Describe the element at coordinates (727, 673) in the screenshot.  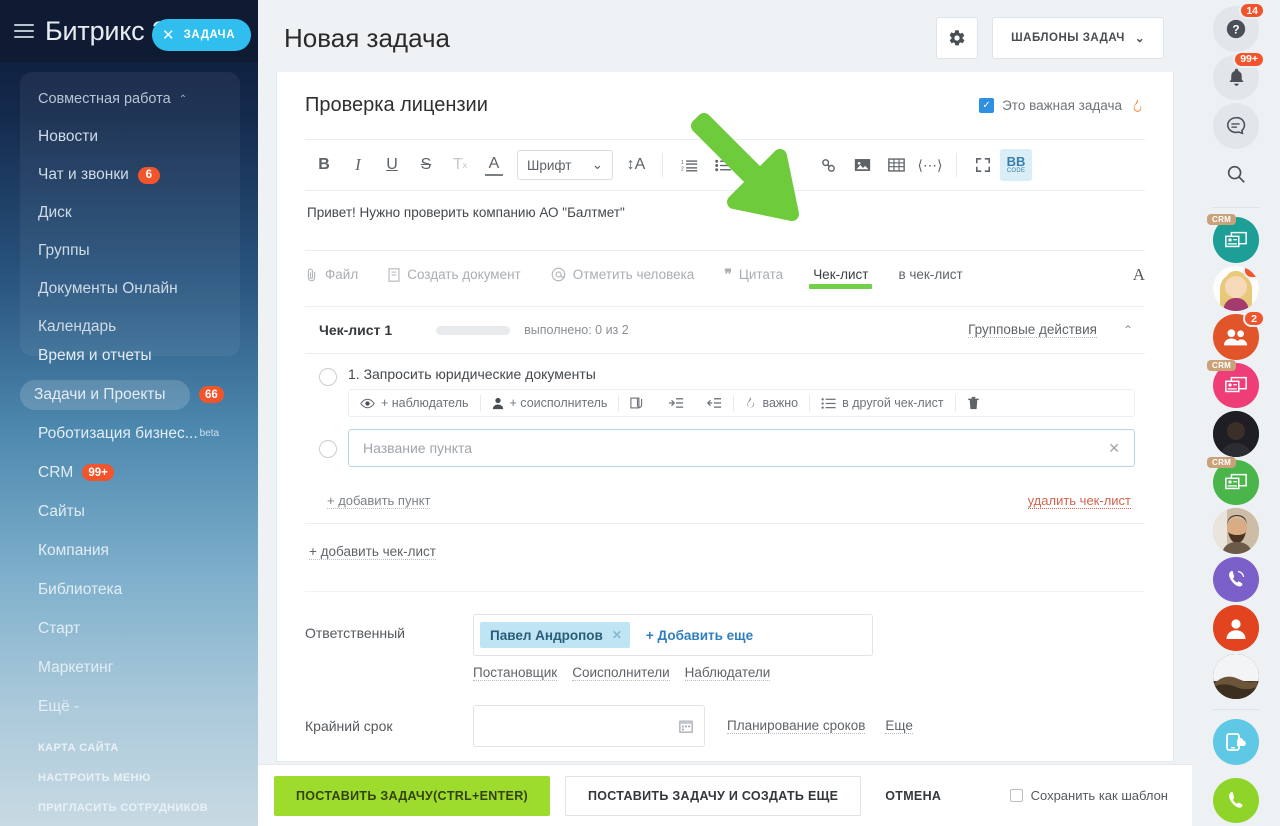
I see `link-observers: Наблюдатели` at that location.